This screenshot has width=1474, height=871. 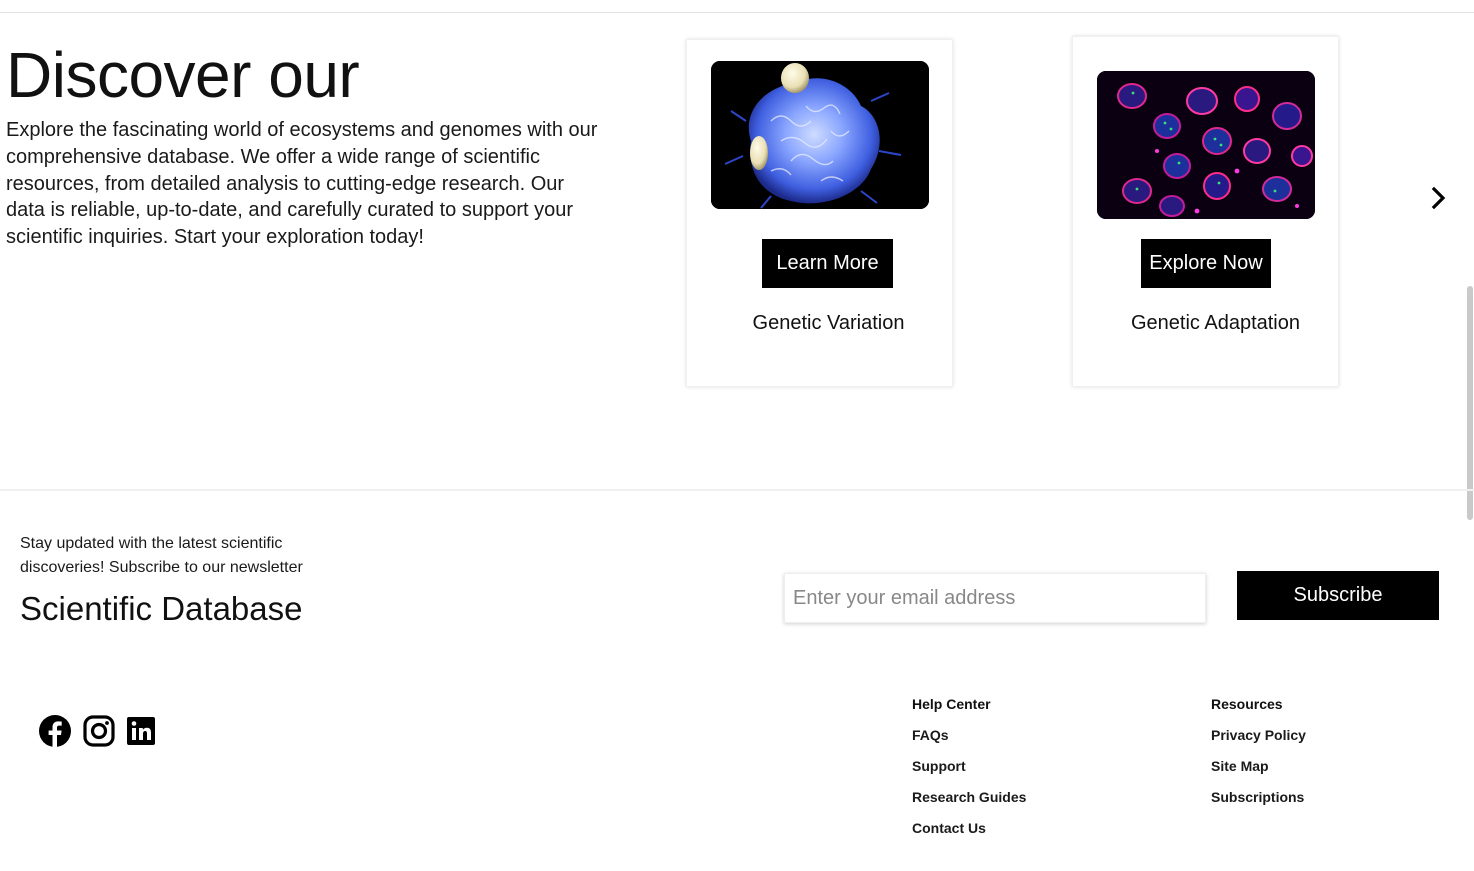 I want to click on hero-title: Discover our, so click(x=183, y=75).